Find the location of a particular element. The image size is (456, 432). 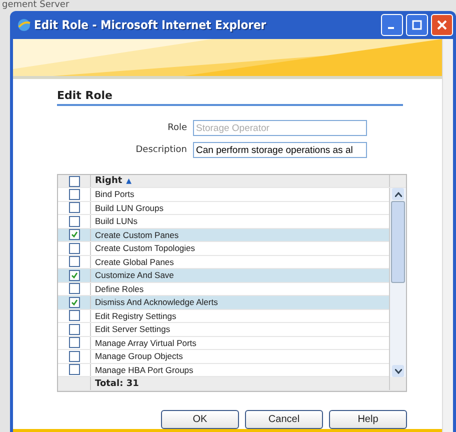

background-window-title: gement Server is located at coordinates (35, 5).